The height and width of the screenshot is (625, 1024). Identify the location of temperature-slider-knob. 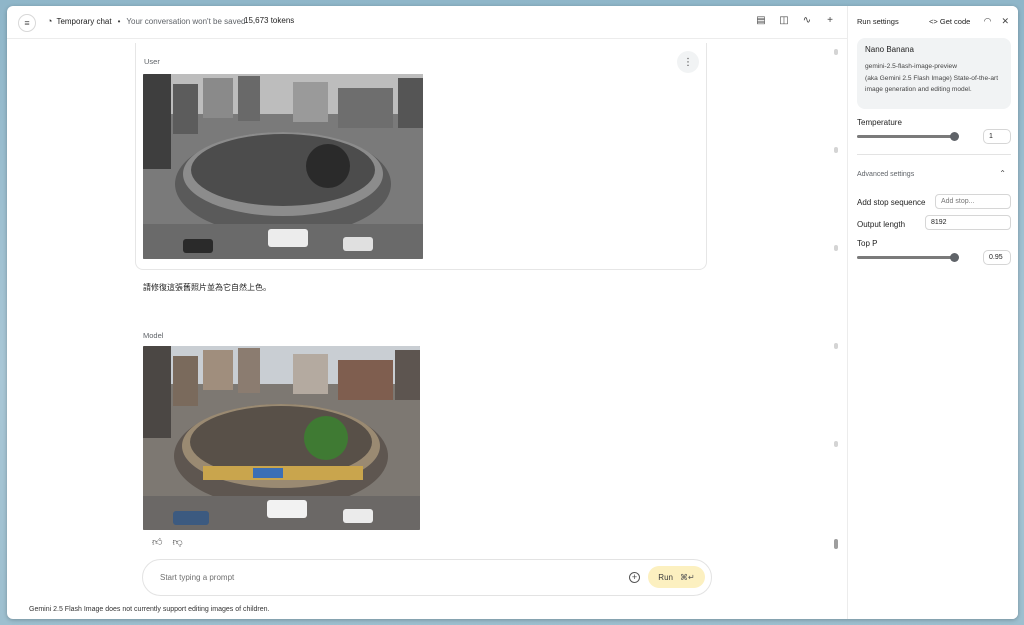
(954, 136).